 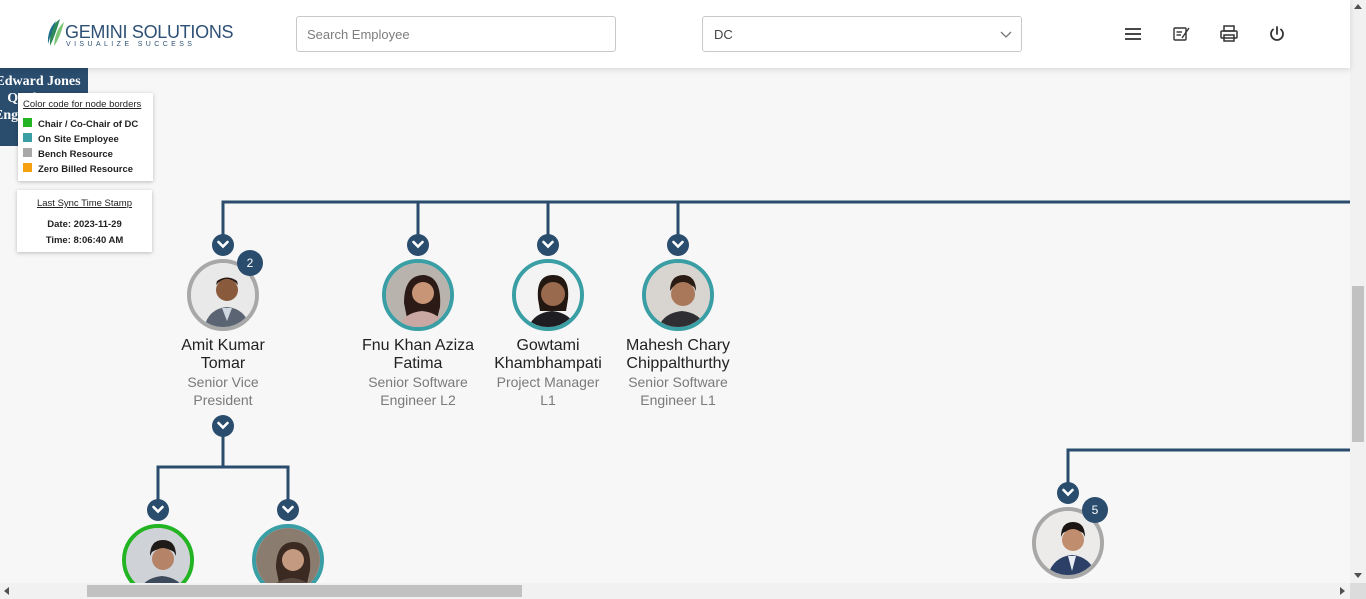 I want to click on employee-designation: Senior Vice President, so click(x=223, y=391).